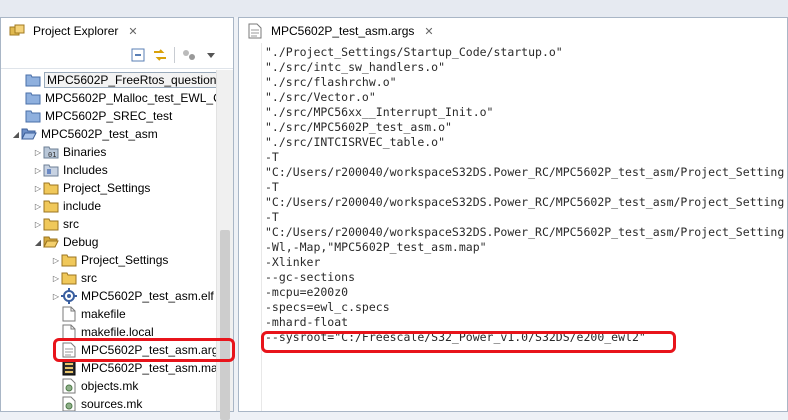 This screenshot has width=788, height=420. Describe the element at coordinates (138, 55) in the screenshot. I see `collapse-all-icon` at that location.